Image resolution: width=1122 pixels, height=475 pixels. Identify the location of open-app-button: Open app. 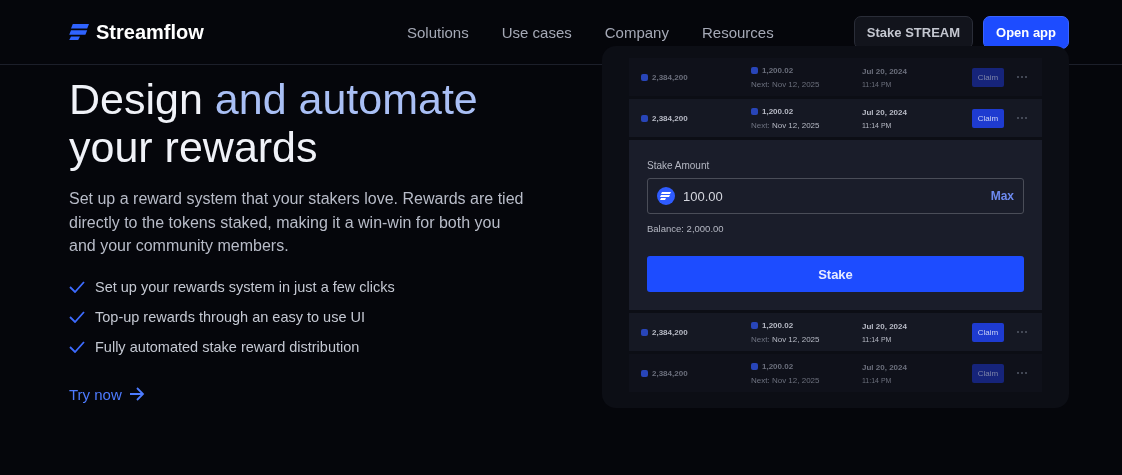
(1026, 32).